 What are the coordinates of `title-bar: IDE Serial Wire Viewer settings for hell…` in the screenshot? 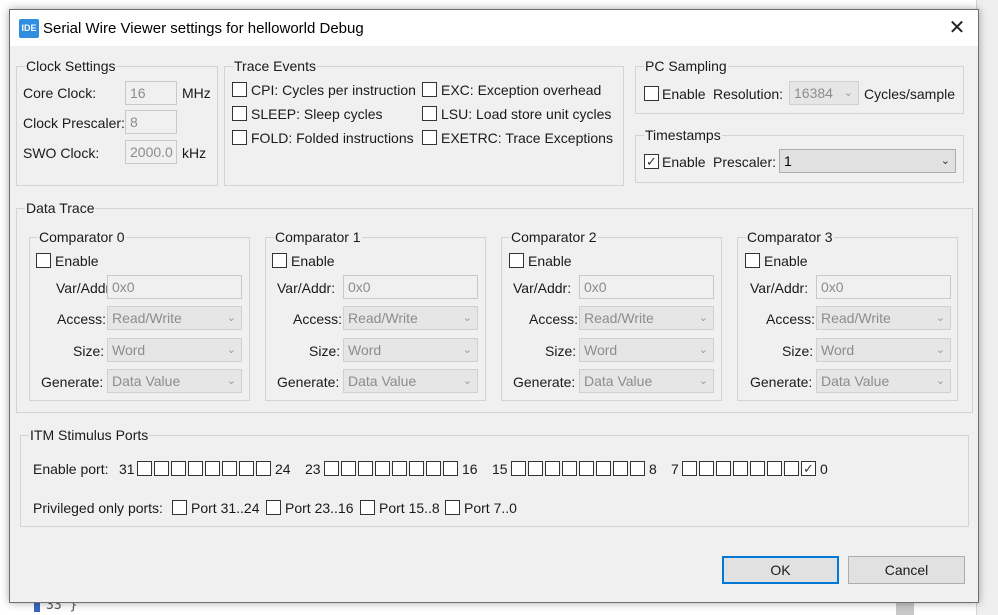 It's located at (494, 28).